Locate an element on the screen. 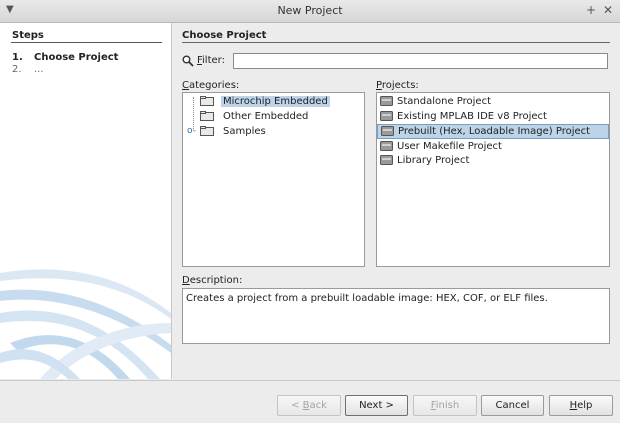 This screenshot has width=620, height=423. description-label: Description: is located at coordinates (212, 280).